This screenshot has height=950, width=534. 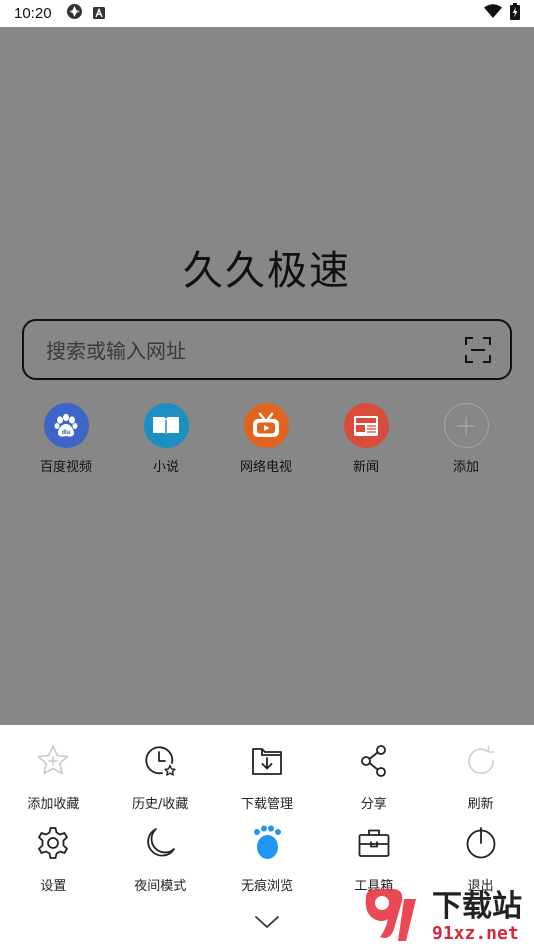 What do you see at coordinates (267, 761) in the screenshot?
I see `download-folder-icon` at bounding box center [267, 761].